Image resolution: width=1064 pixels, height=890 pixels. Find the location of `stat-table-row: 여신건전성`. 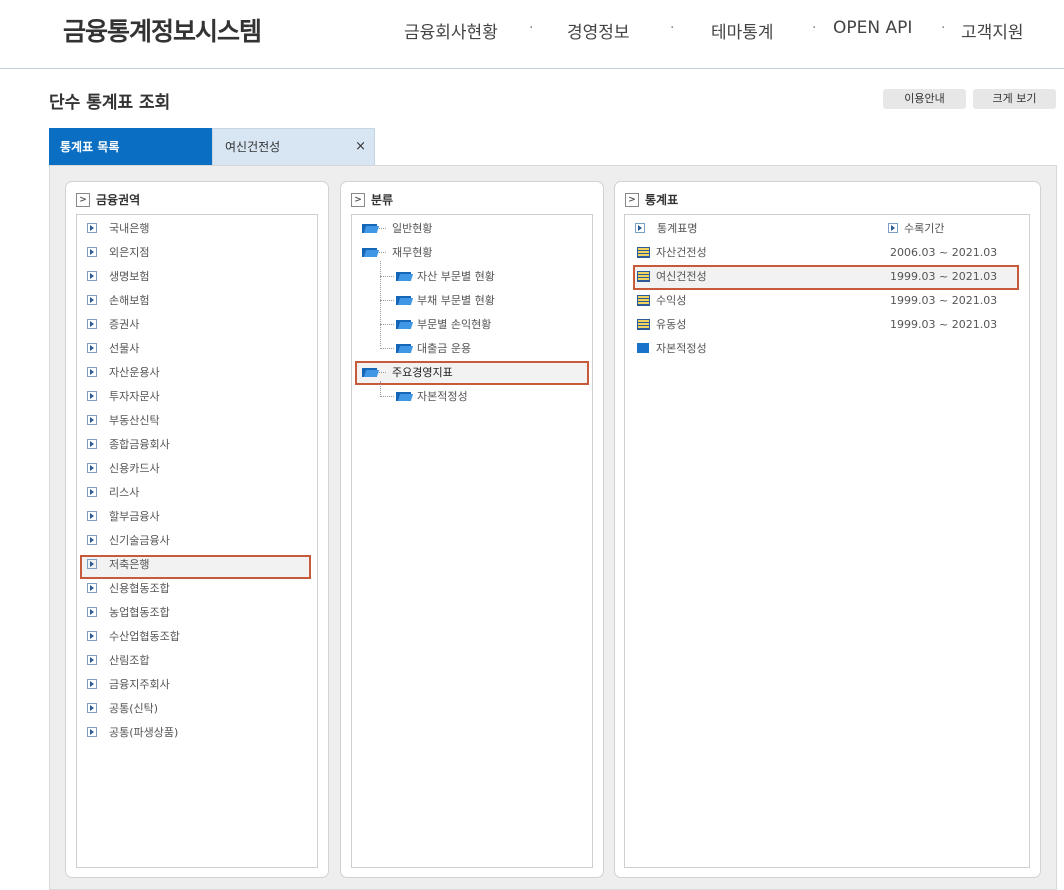

stat-table-row: 여신건전성 is located at coordinates (672, 276).